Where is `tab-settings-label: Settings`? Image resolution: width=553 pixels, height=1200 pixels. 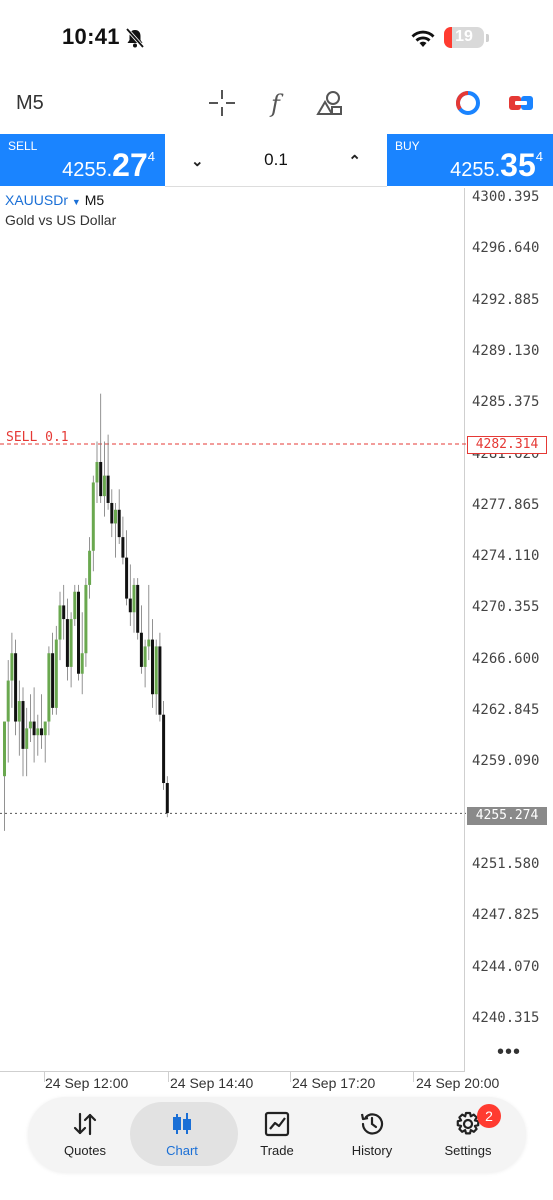 tab-settings-label: Settings is located at coordinates (468, 1150).